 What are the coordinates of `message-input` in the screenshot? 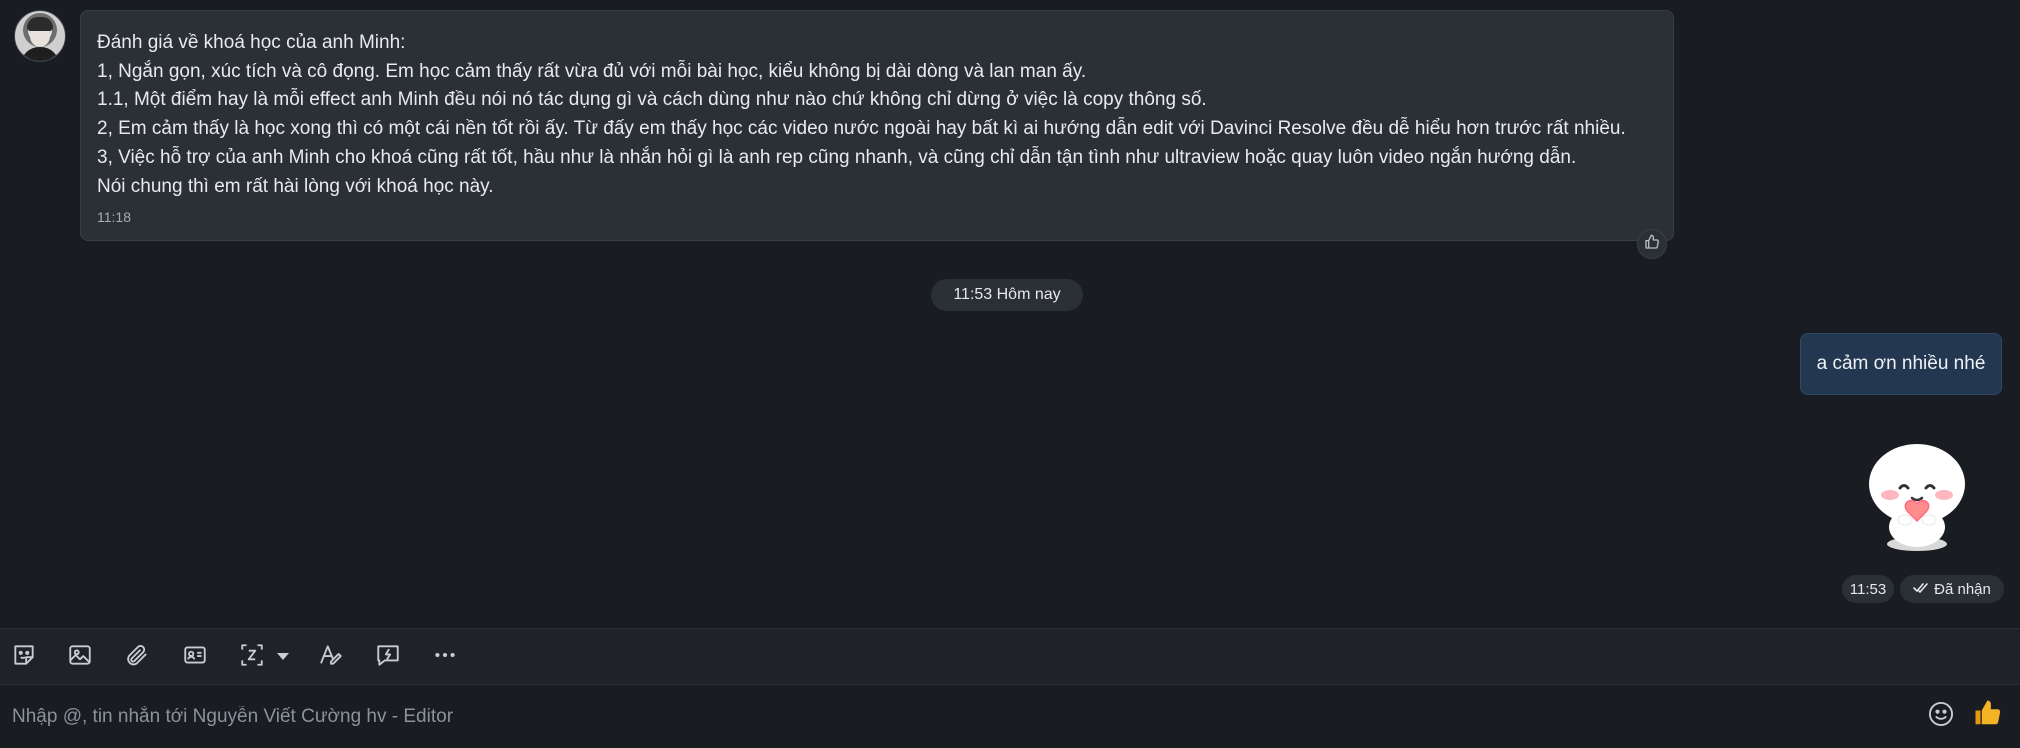 It's located at (952, 717).